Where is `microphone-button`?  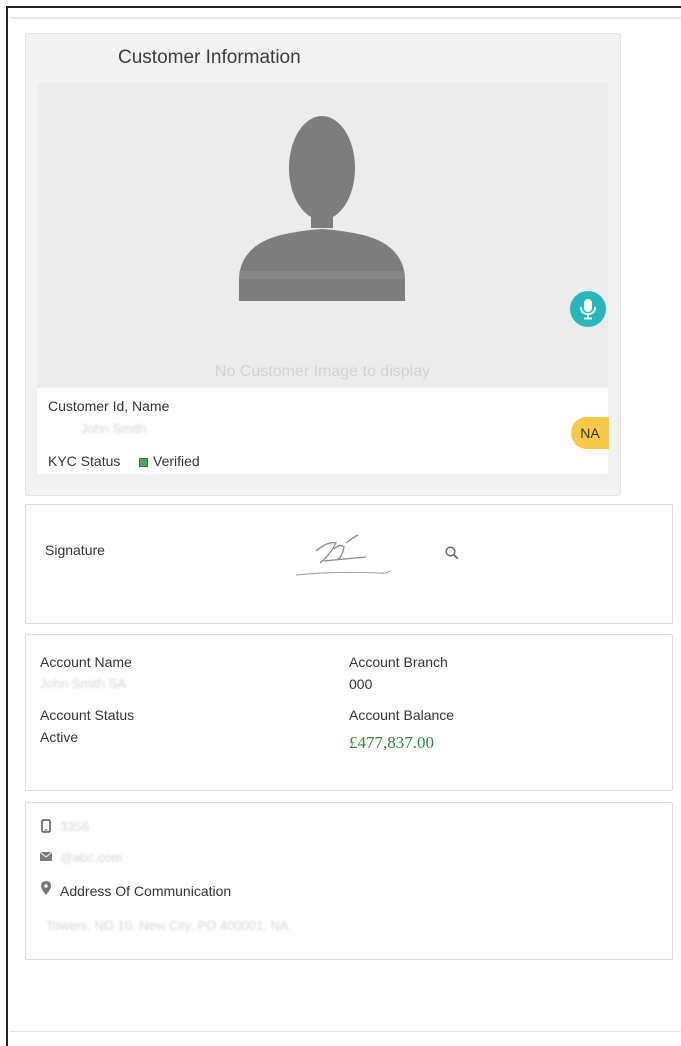
microphone-button is located at coordinates (588, 309).